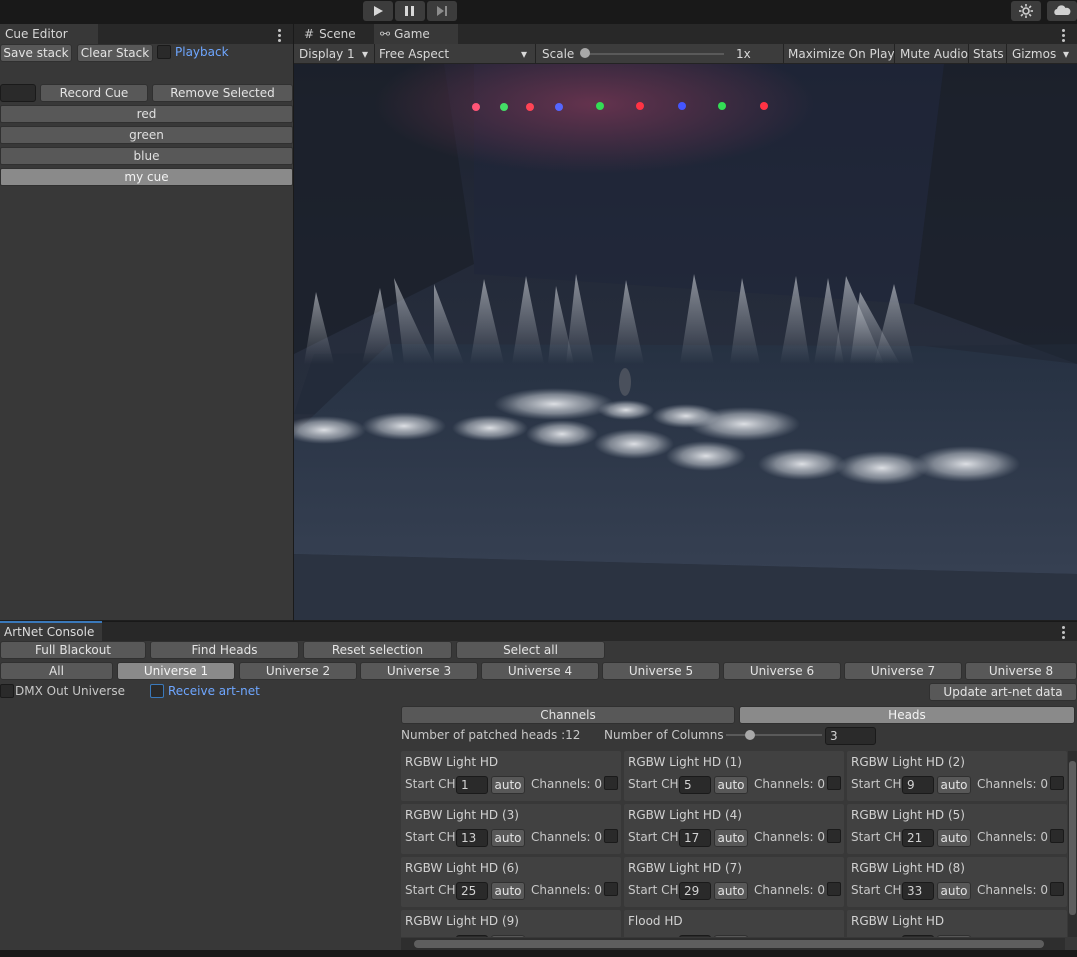  What do you see at coordinates (654, 54) in the screenshot?
I see `scale-slider-track` at bounding box center [654, 54].